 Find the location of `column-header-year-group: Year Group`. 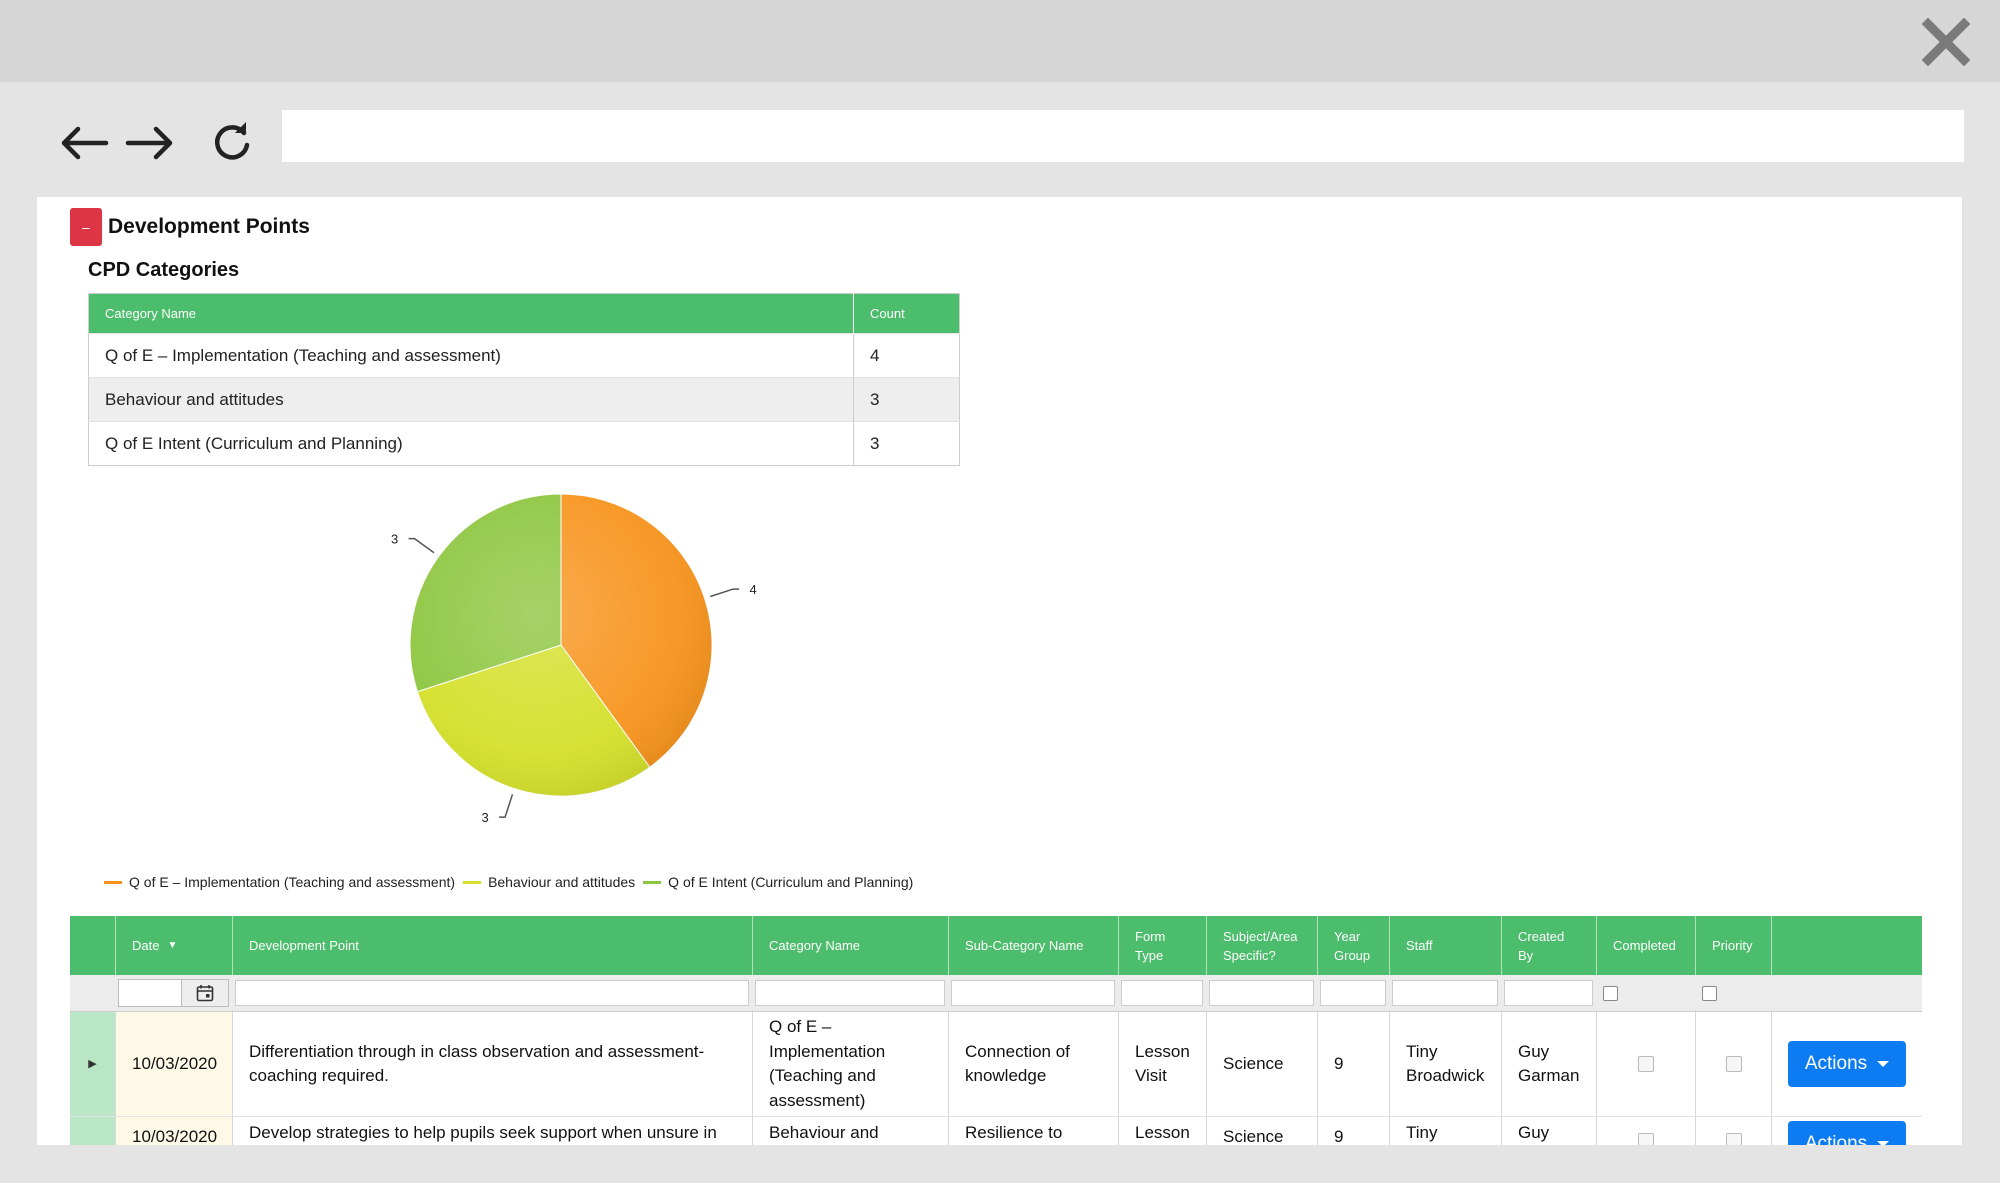

column-header-year-group: Year Group is located at coordinates (1353, 945).